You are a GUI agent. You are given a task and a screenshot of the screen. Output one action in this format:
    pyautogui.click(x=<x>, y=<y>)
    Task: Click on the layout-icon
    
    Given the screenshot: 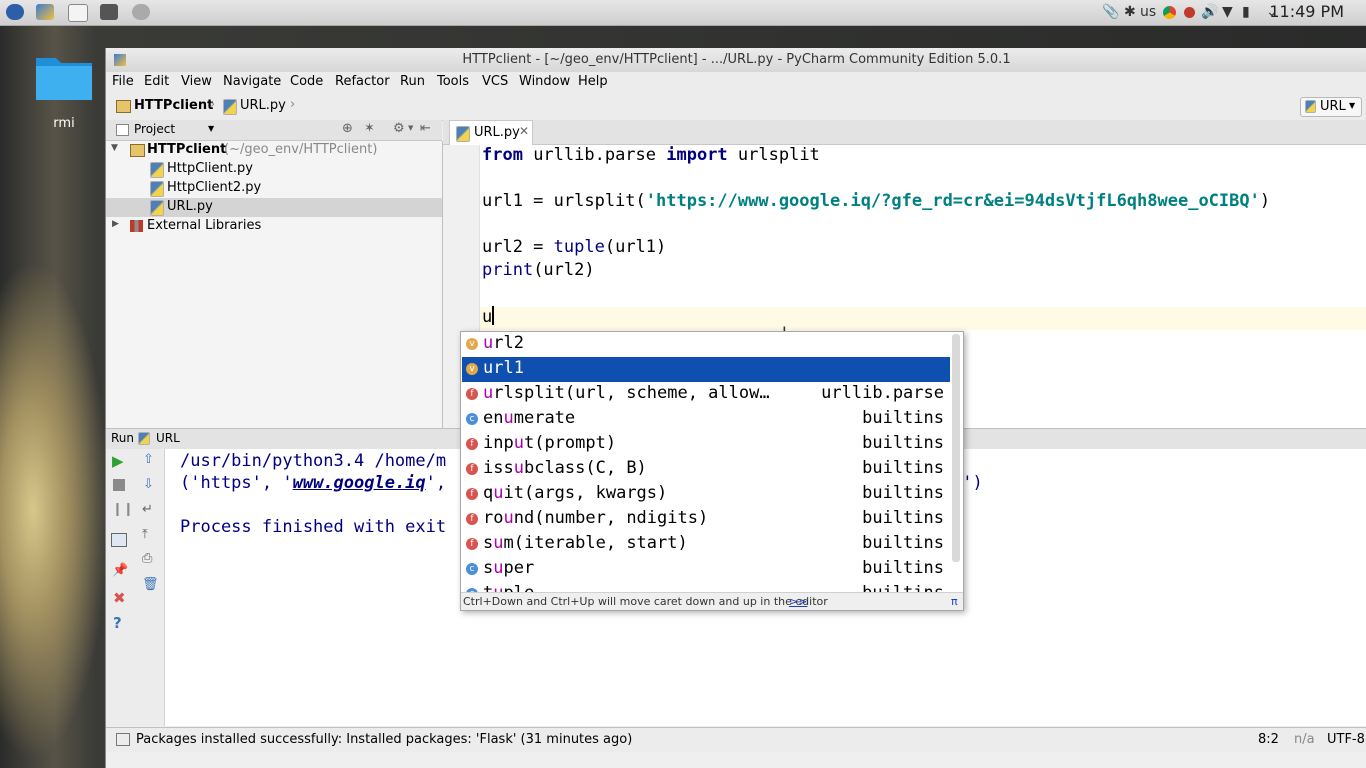 What is the action you would take?
    pyautogui.click(x=119, y=540)
    